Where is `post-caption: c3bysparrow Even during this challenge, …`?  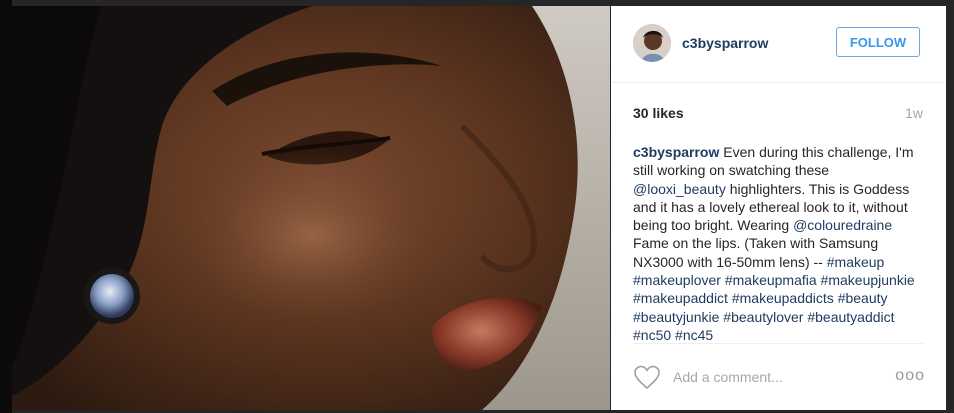
post-caption: c3bysparrow Even during this challenge, … is located at coordinates (778, 243).